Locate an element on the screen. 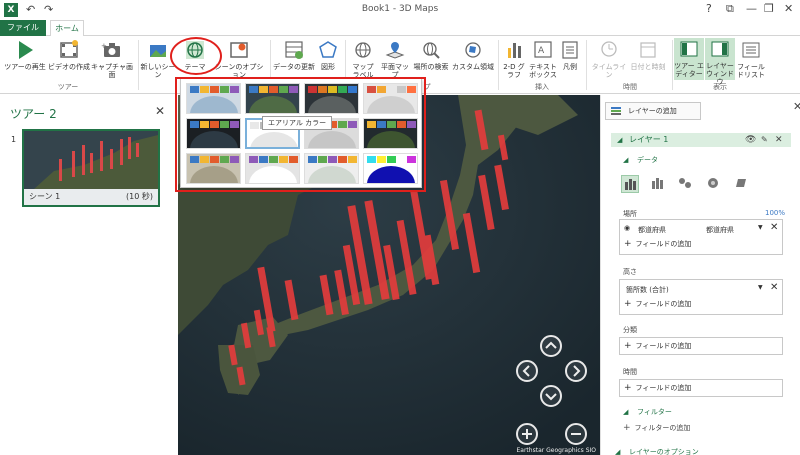 The image size is (800, 455). custom-regions-button: カスタム領域 is located at coordinates (473, 55).